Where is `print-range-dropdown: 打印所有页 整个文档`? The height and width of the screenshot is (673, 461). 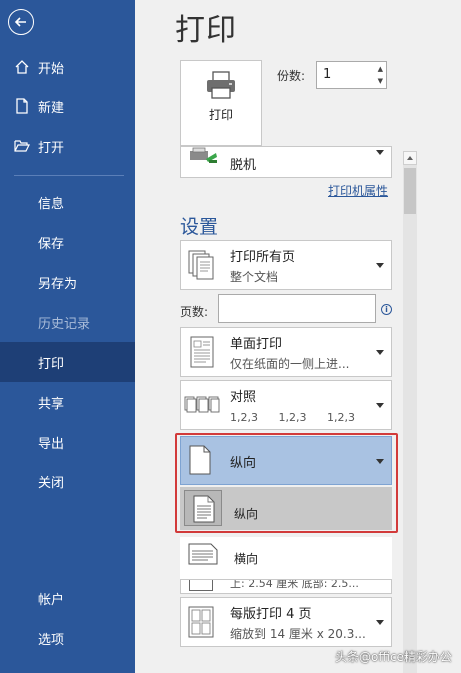
print-range-dropdown: 打印所有页 整个文档 is located at coordinates (286, 265).